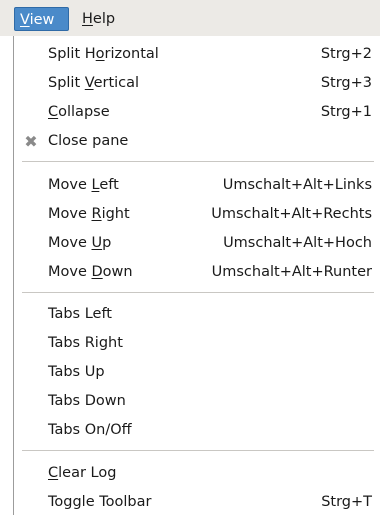  What do you see at coordinates (41, 19) in the screenshot?
I see `menu-view: View` at bounding box center [41, 19].